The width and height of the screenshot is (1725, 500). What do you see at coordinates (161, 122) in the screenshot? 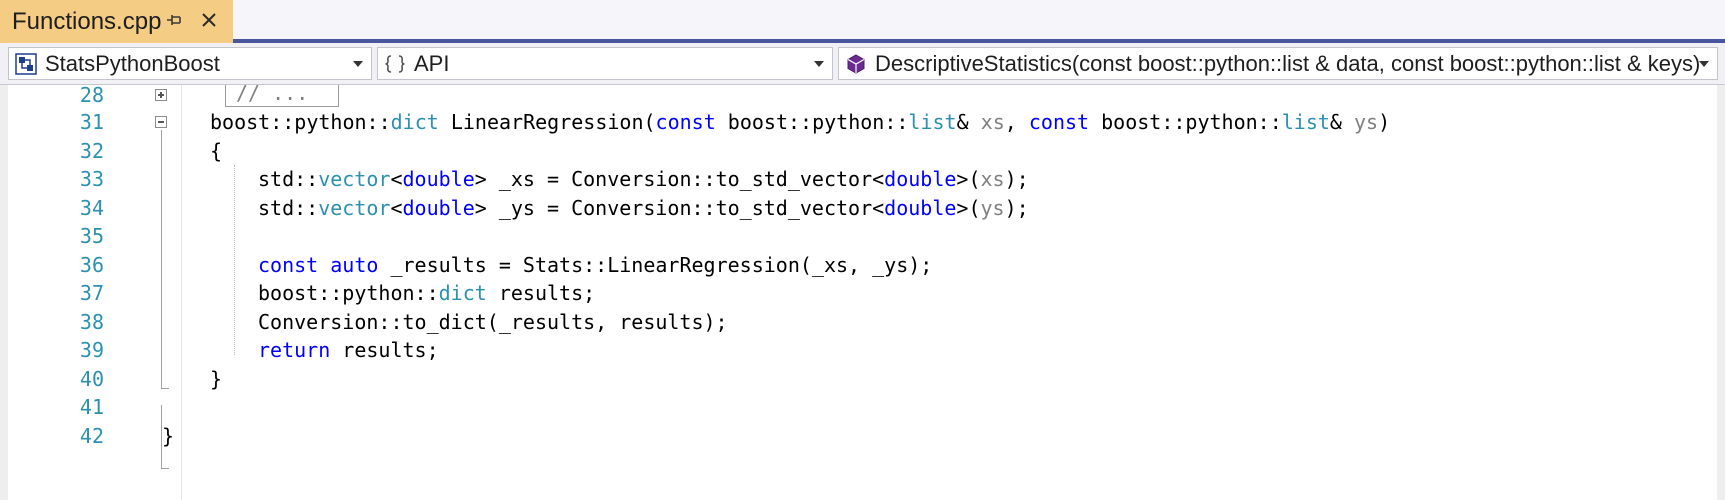
I see `collapse-outline-icon` at bounding box center [161, 122].